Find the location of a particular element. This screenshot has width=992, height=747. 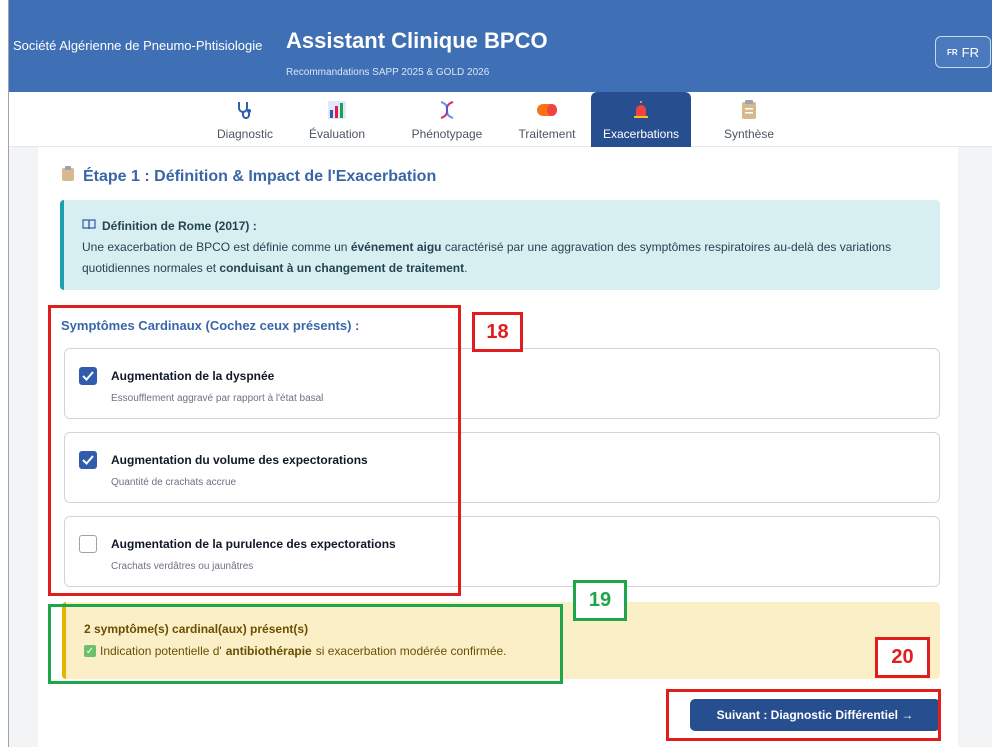

tab-label: Évaluation is located at coordinates (337, 133).